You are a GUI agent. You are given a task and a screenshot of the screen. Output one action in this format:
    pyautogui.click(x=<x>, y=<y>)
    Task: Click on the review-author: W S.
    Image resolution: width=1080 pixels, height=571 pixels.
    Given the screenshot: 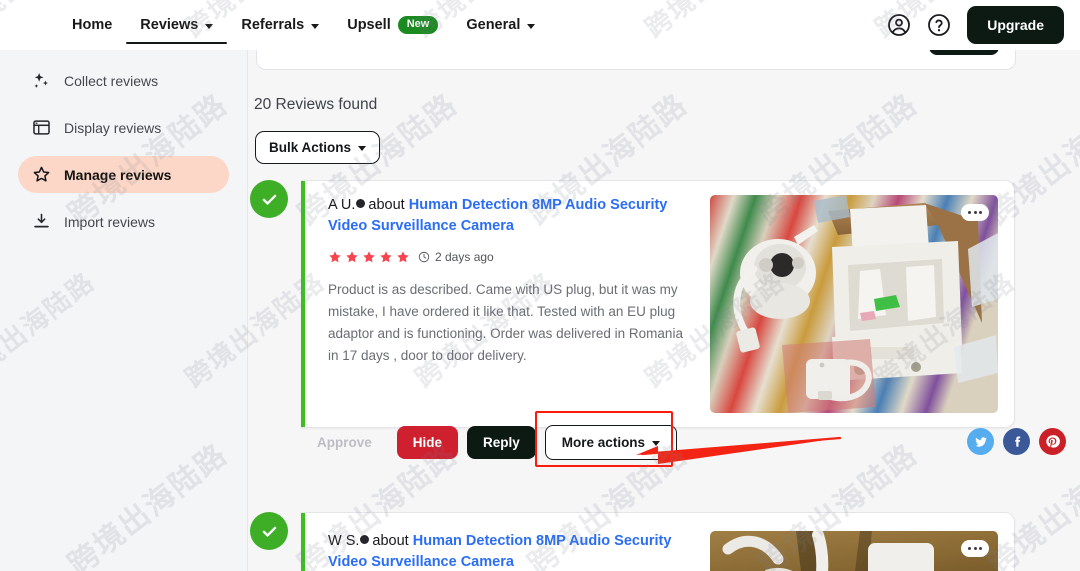 What is the action you would take?
    pyautogui.click(x=344, y=541)
    